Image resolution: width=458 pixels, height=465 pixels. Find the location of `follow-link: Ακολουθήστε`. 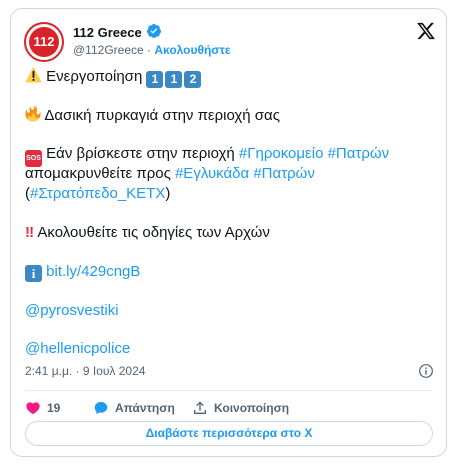

follow-link: Ακολουθήστε is located at coordinates (192, 50).